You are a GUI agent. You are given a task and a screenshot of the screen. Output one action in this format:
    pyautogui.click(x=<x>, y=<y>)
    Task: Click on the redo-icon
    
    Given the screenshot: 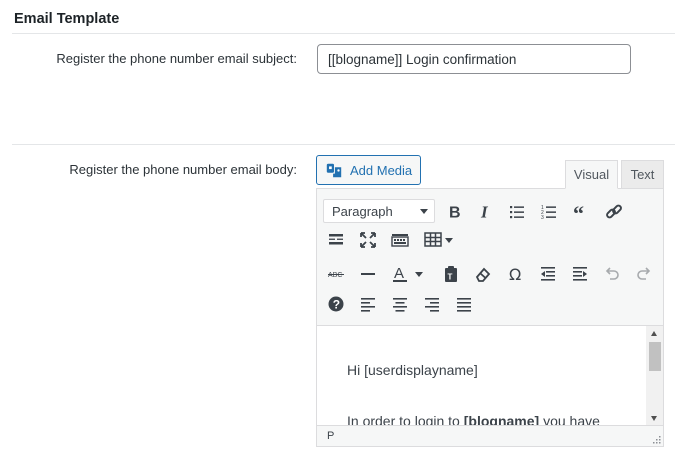 What is the action you would take?
    pyautogui.click(x=644, y=274)
    